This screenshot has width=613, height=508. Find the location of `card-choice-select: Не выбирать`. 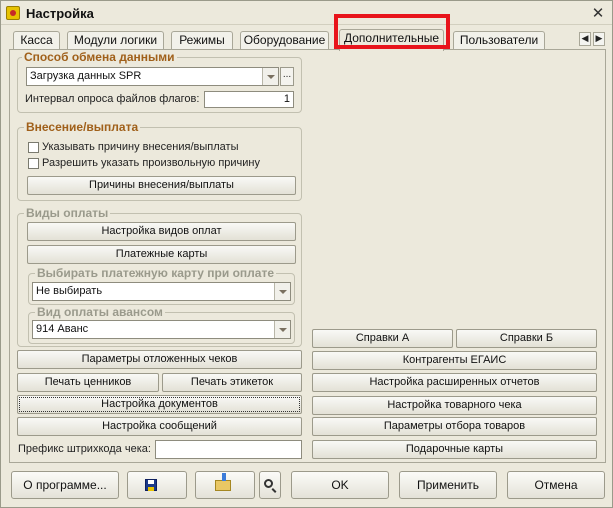

card-choice-select: Не выбирать is located at coordinates (161, 291).